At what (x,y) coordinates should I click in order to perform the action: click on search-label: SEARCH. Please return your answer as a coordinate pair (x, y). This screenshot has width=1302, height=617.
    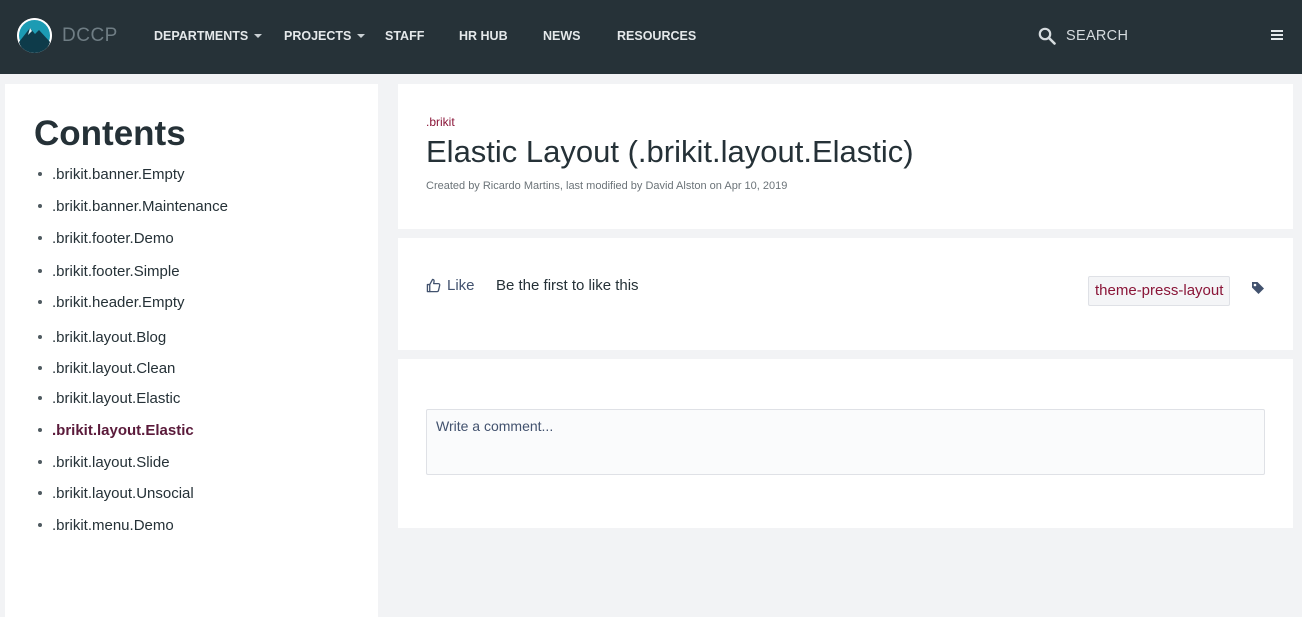
    Looking at the image, I should click on (1097, 36).